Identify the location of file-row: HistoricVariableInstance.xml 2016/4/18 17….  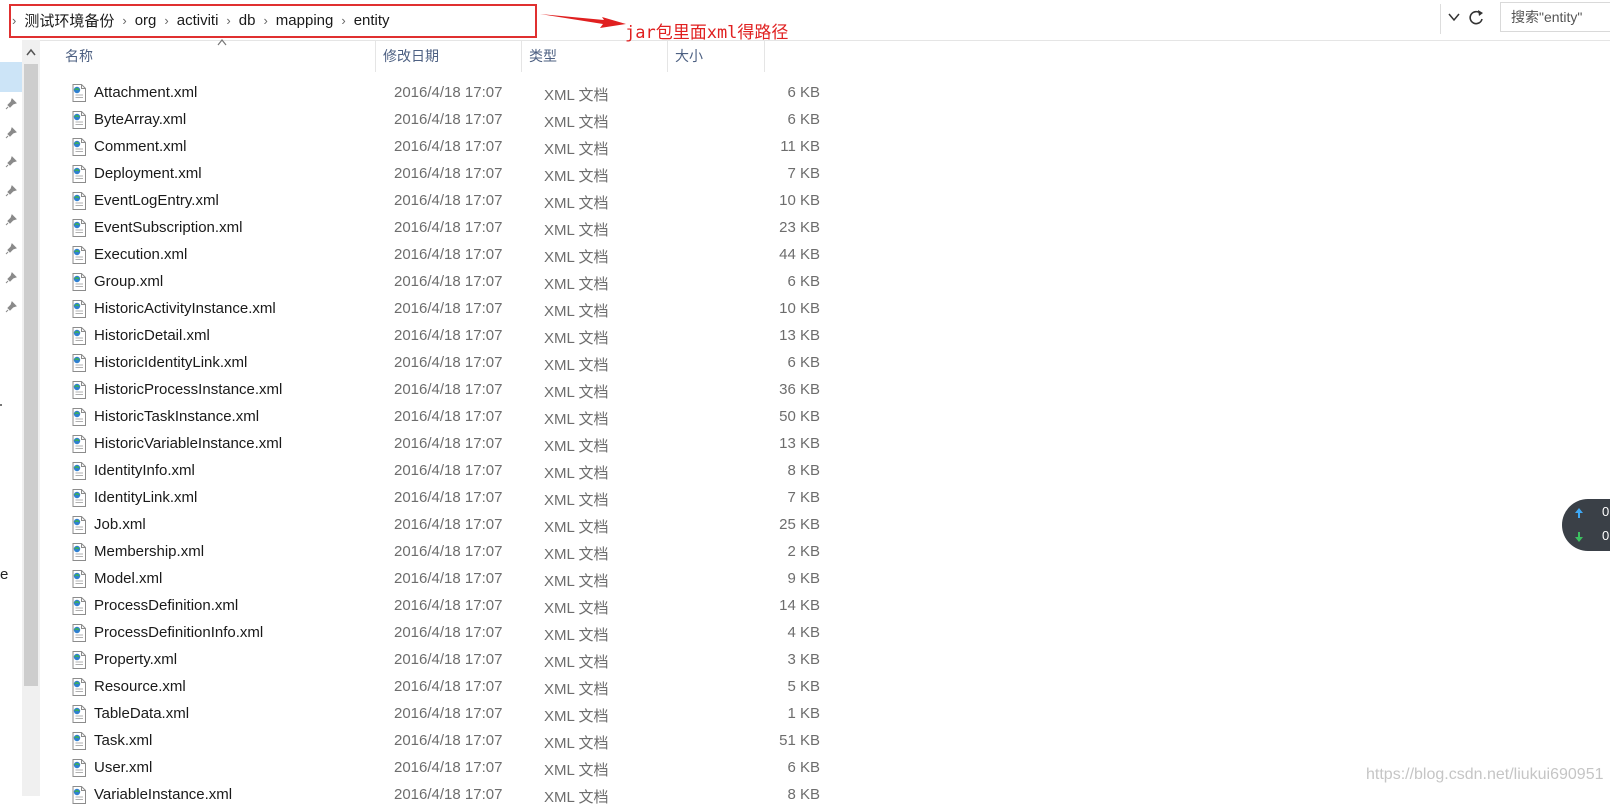
(430, 444).